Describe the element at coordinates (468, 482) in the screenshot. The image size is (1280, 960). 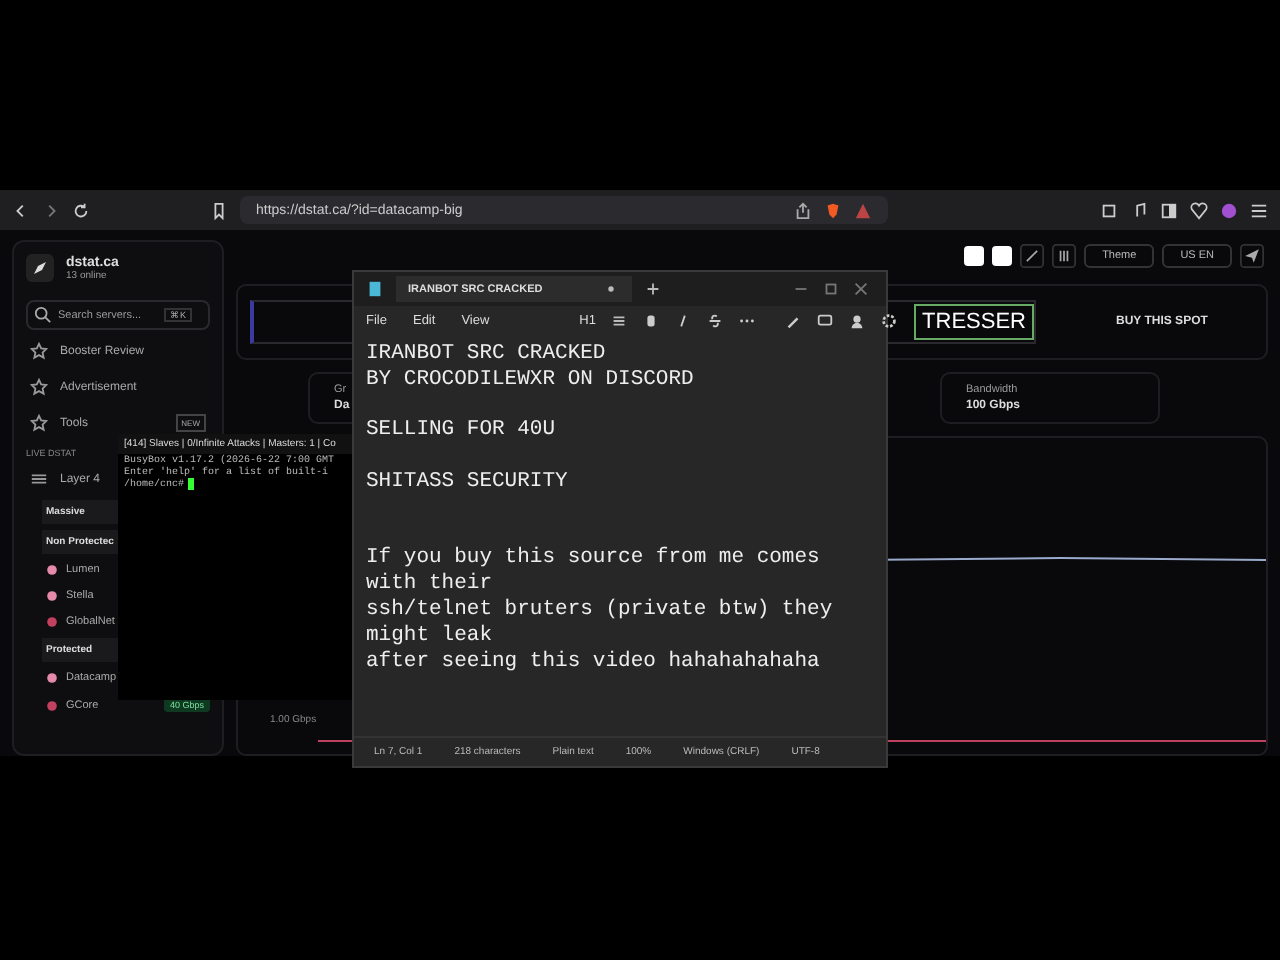
I see `text-line: SHITASS SECURITY` at that location.